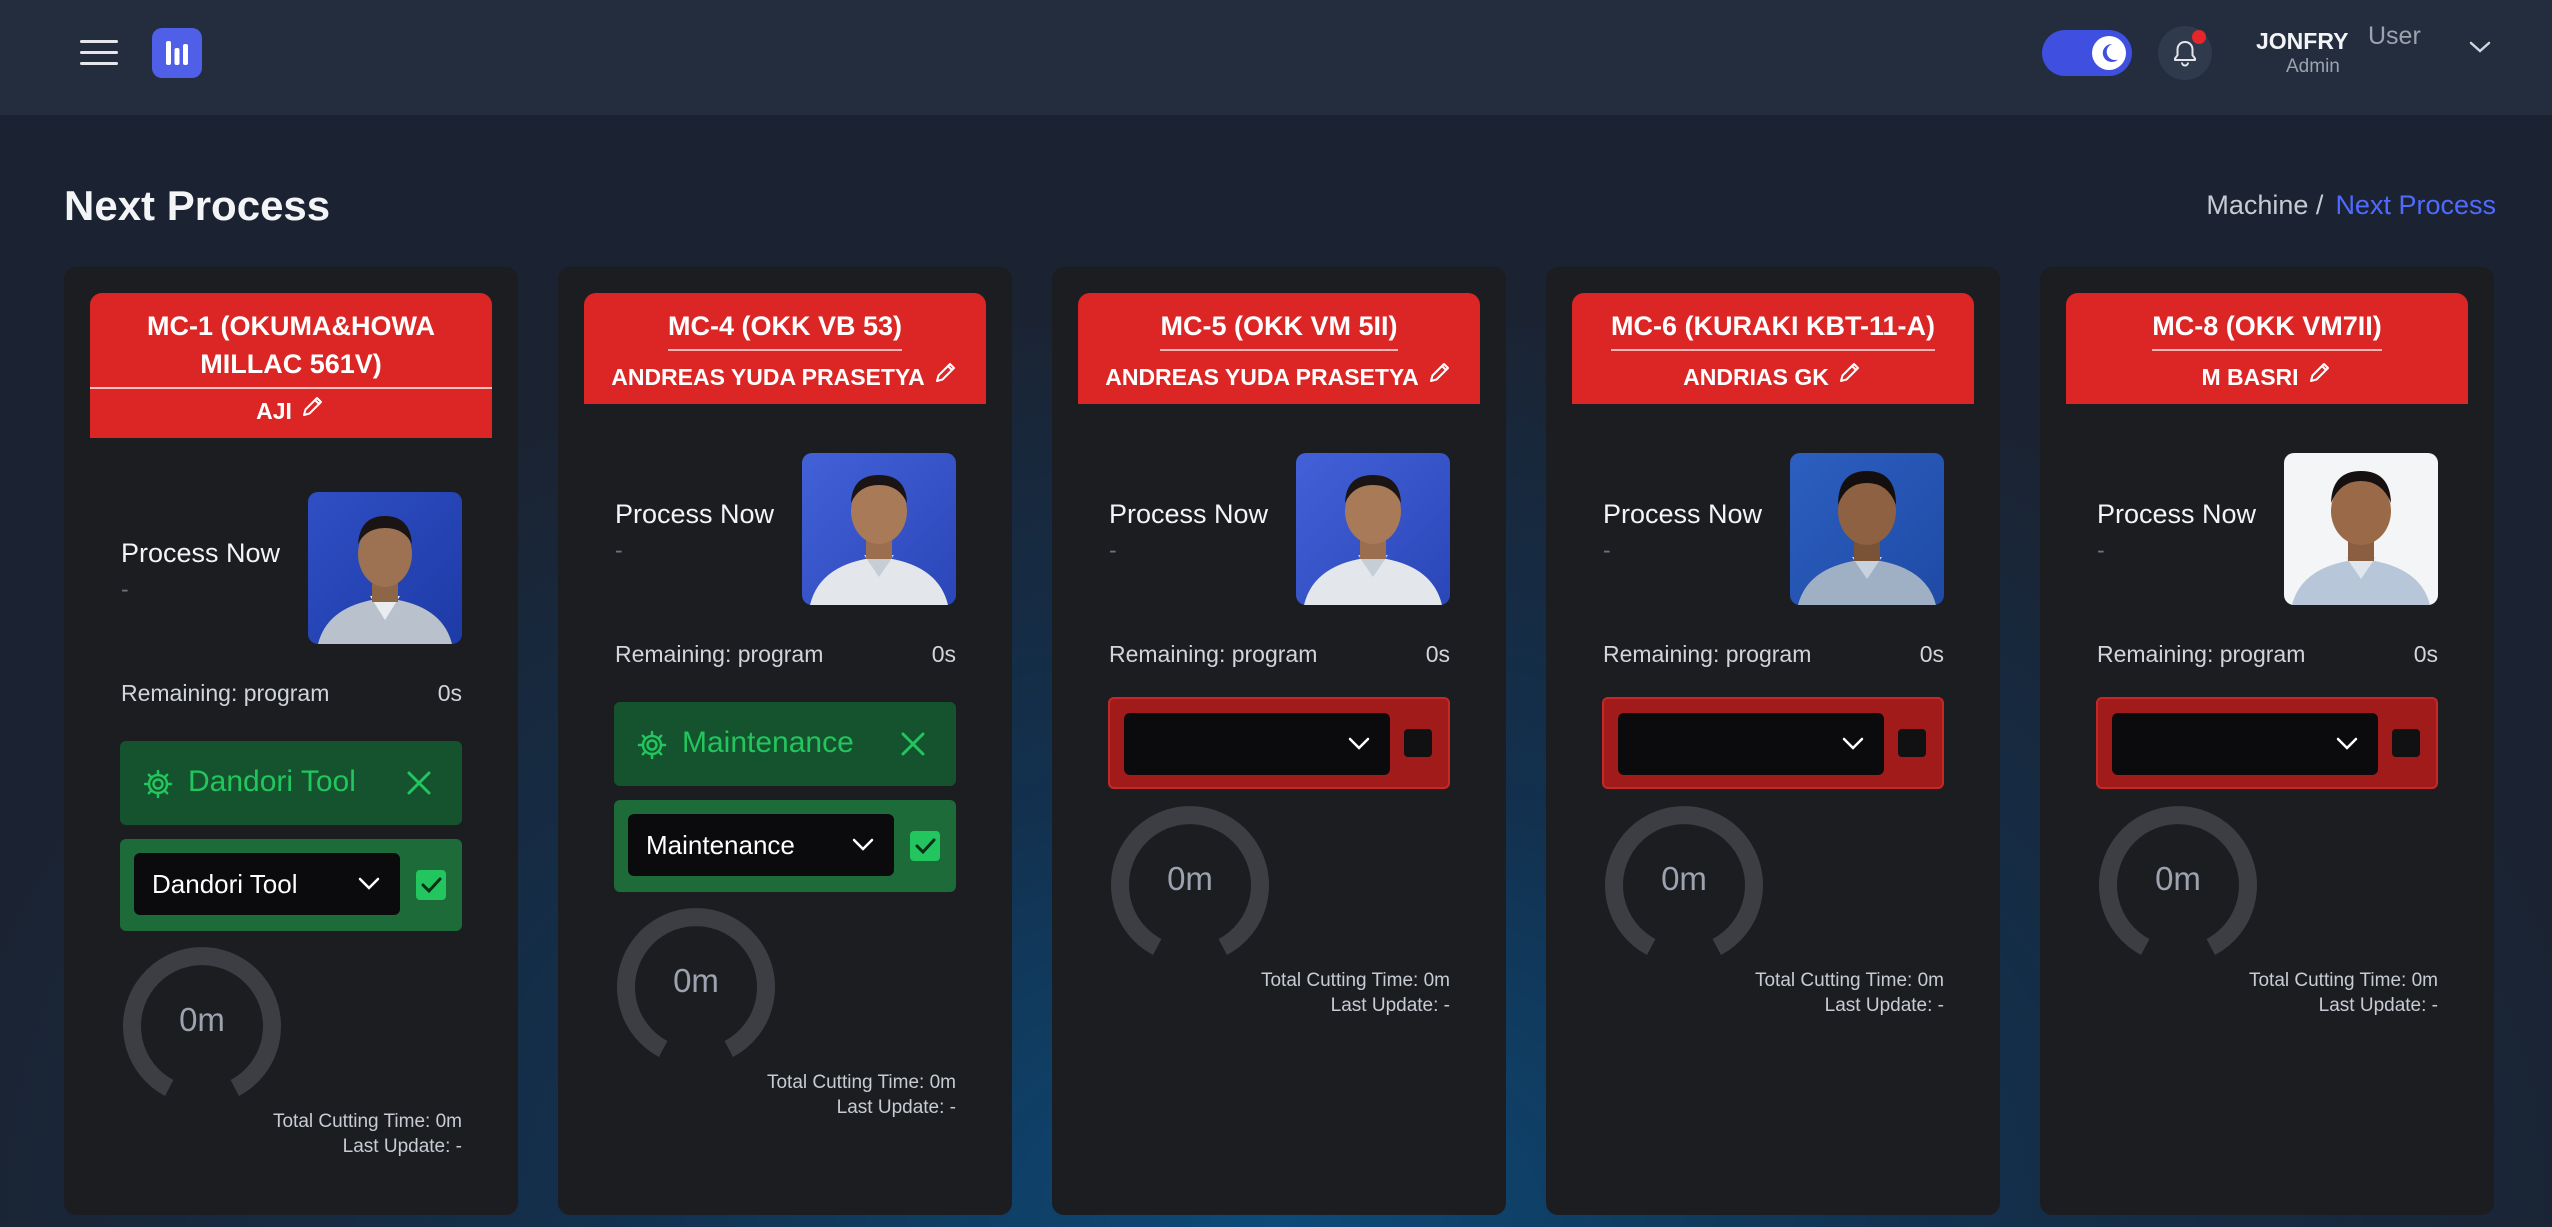 The image size is (2552, 1227). Describe the element at coordinates (225, 884) in the screenshot. I see `select-value: Dandori Tool` at that location.